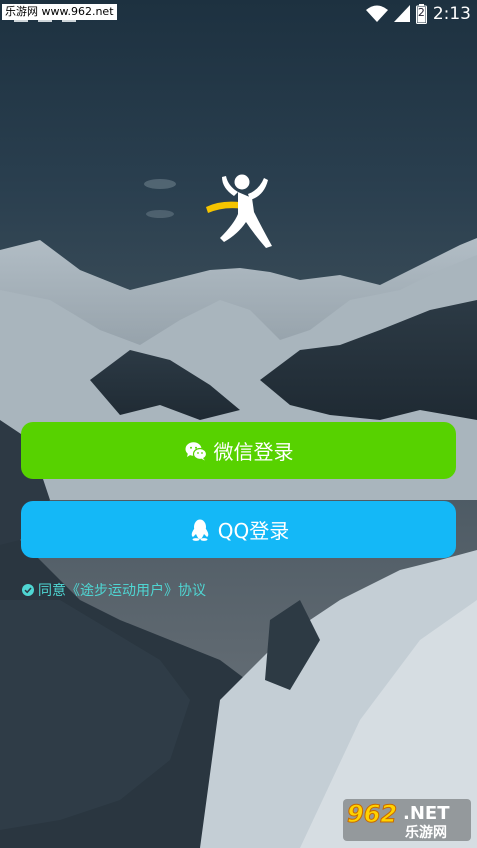  I want to click on status-time: 2:13, so click(451, 14).